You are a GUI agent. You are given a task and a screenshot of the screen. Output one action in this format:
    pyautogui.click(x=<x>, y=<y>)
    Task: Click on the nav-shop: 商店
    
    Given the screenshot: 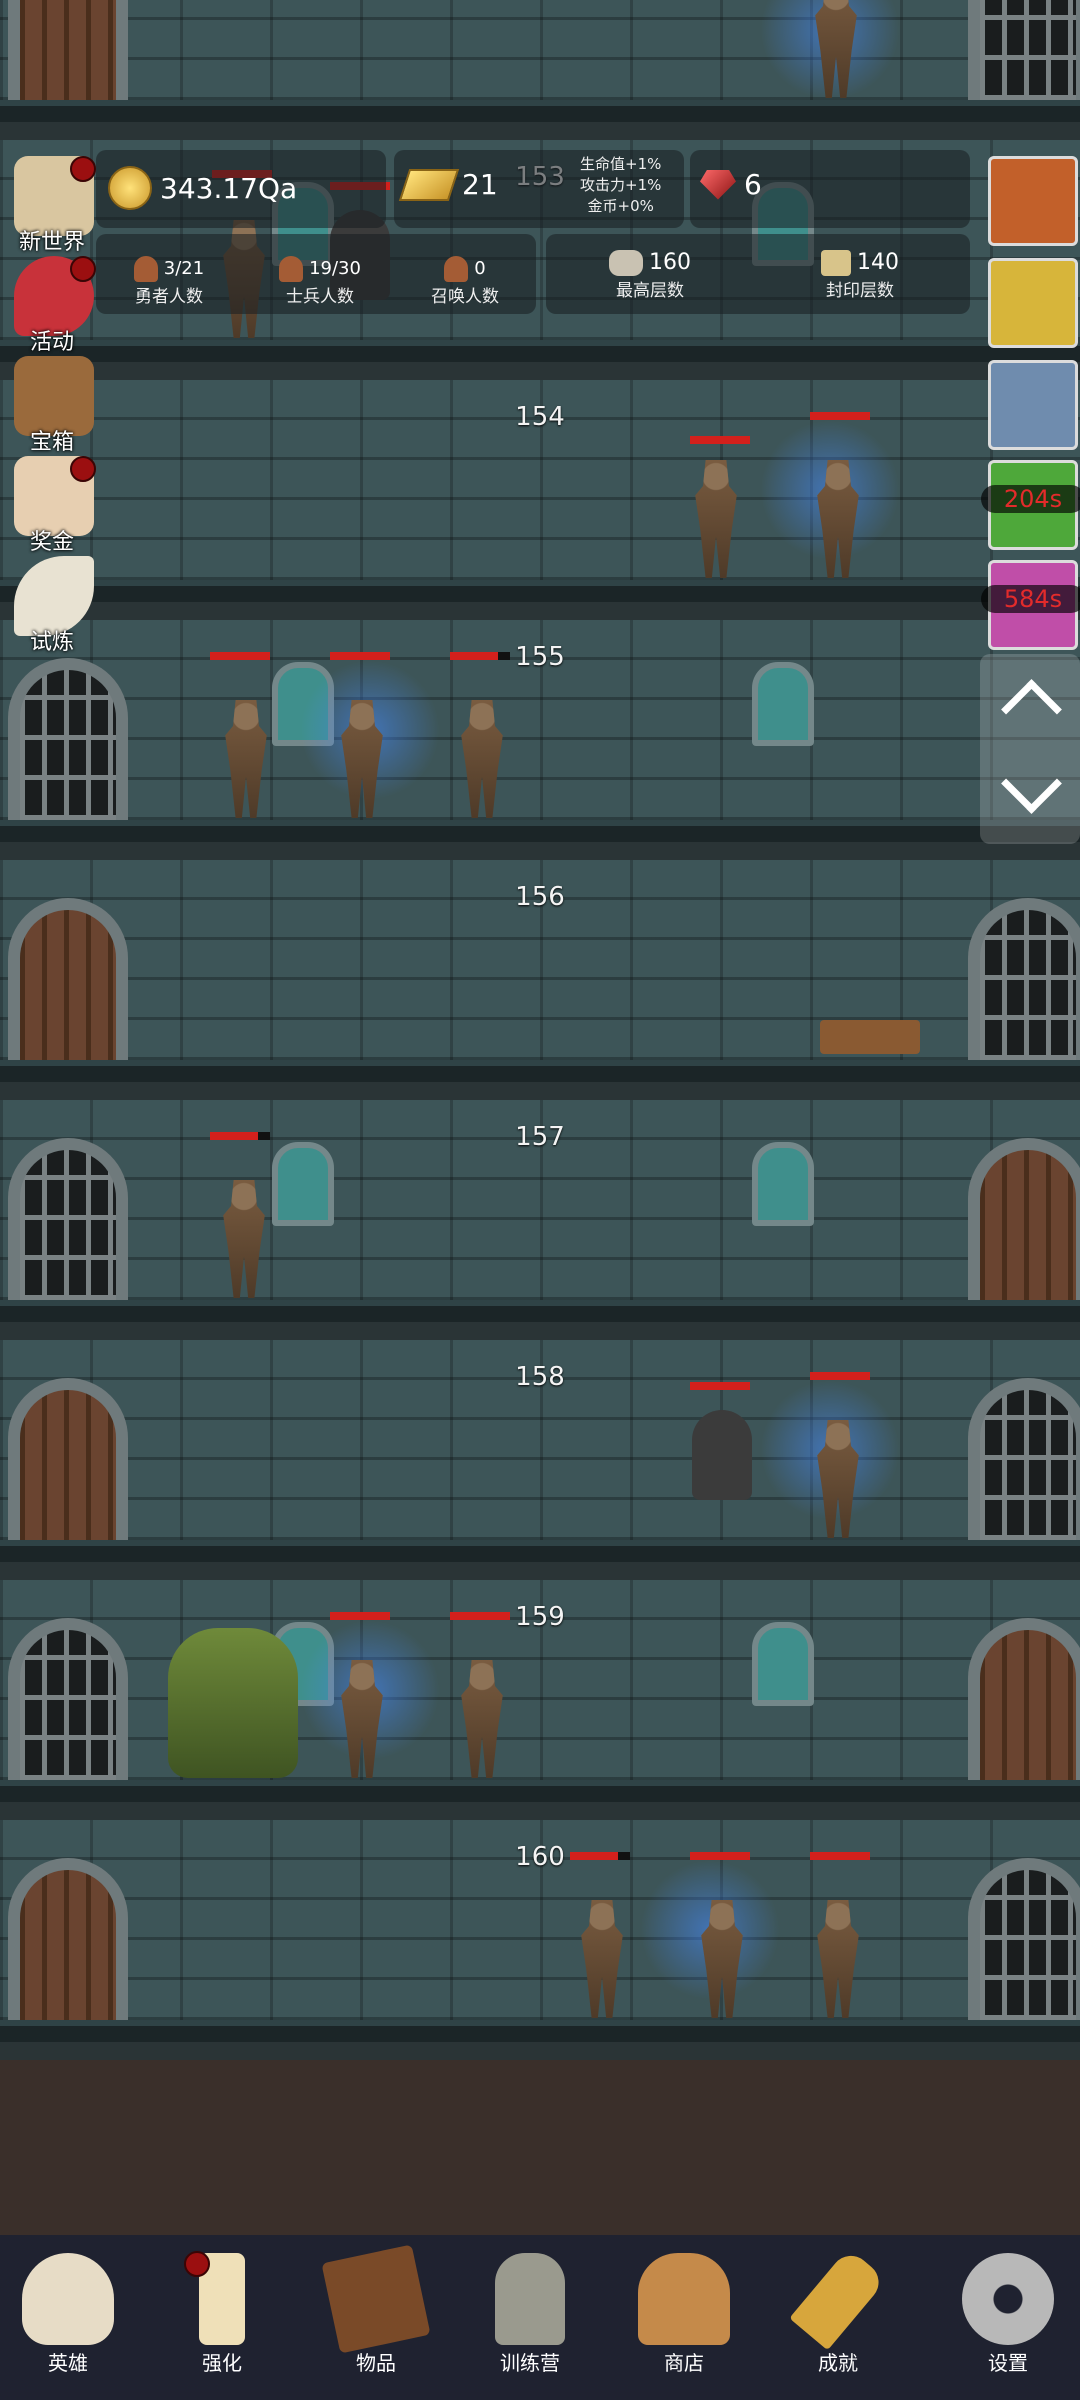 What is the action you would take?
    pyautogui.click(x=684, y=2316)
    